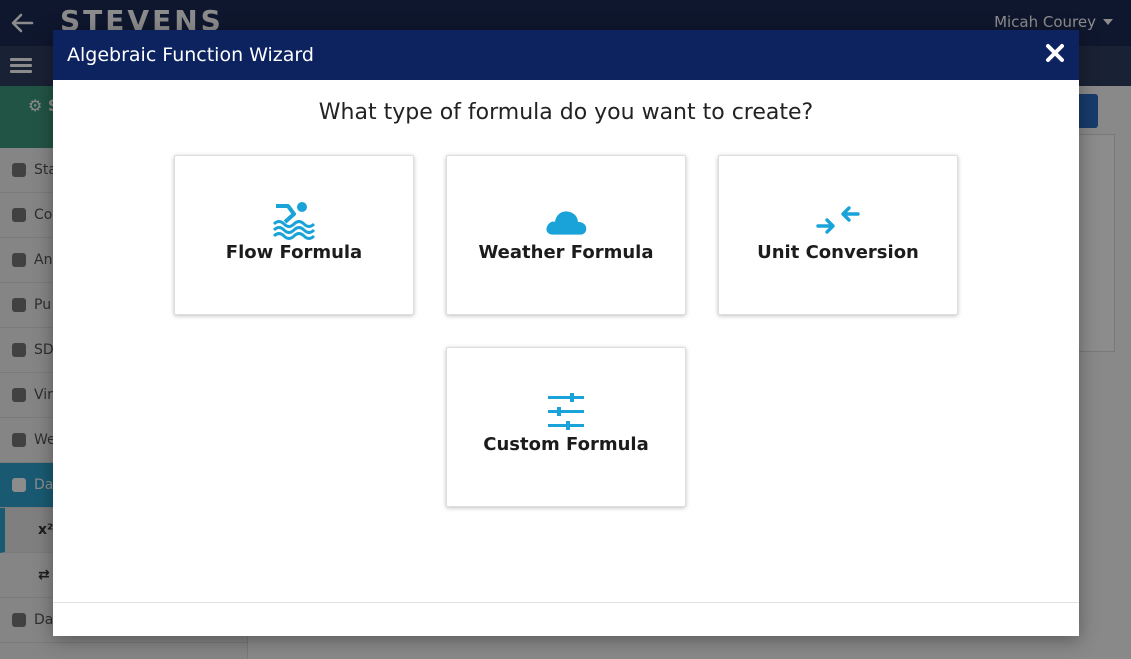 This screenshot has width=1131, height=659. I want to click on weather-formula-card: Weather Formula, so click(566, 235).